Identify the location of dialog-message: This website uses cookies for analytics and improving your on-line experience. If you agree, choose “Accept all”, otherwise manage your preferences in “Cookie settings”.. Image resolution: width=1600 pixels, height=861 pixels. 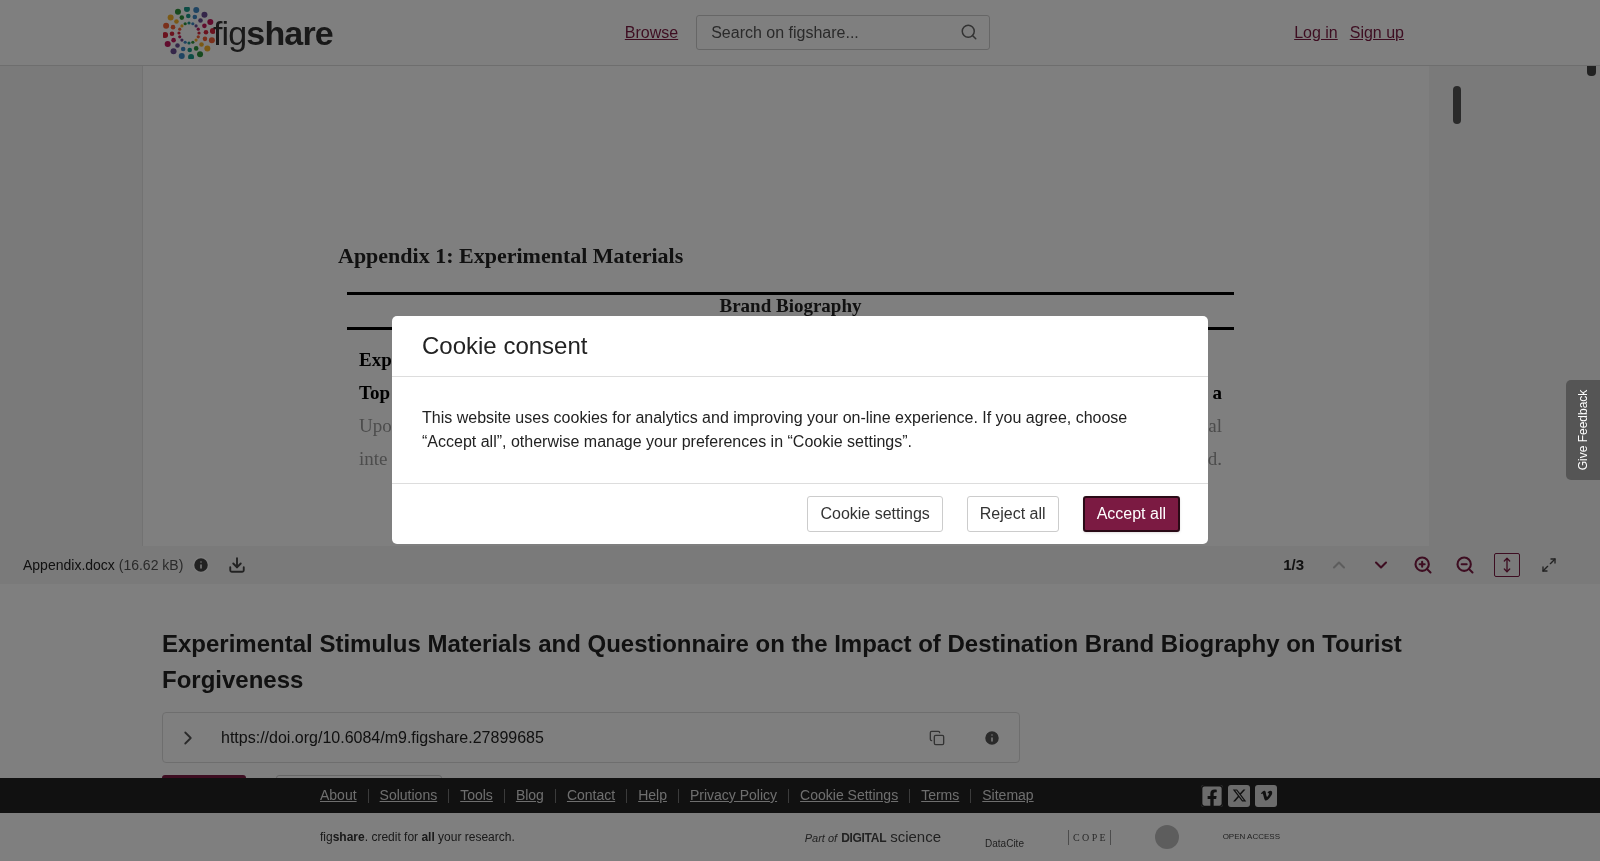
(775, 430).